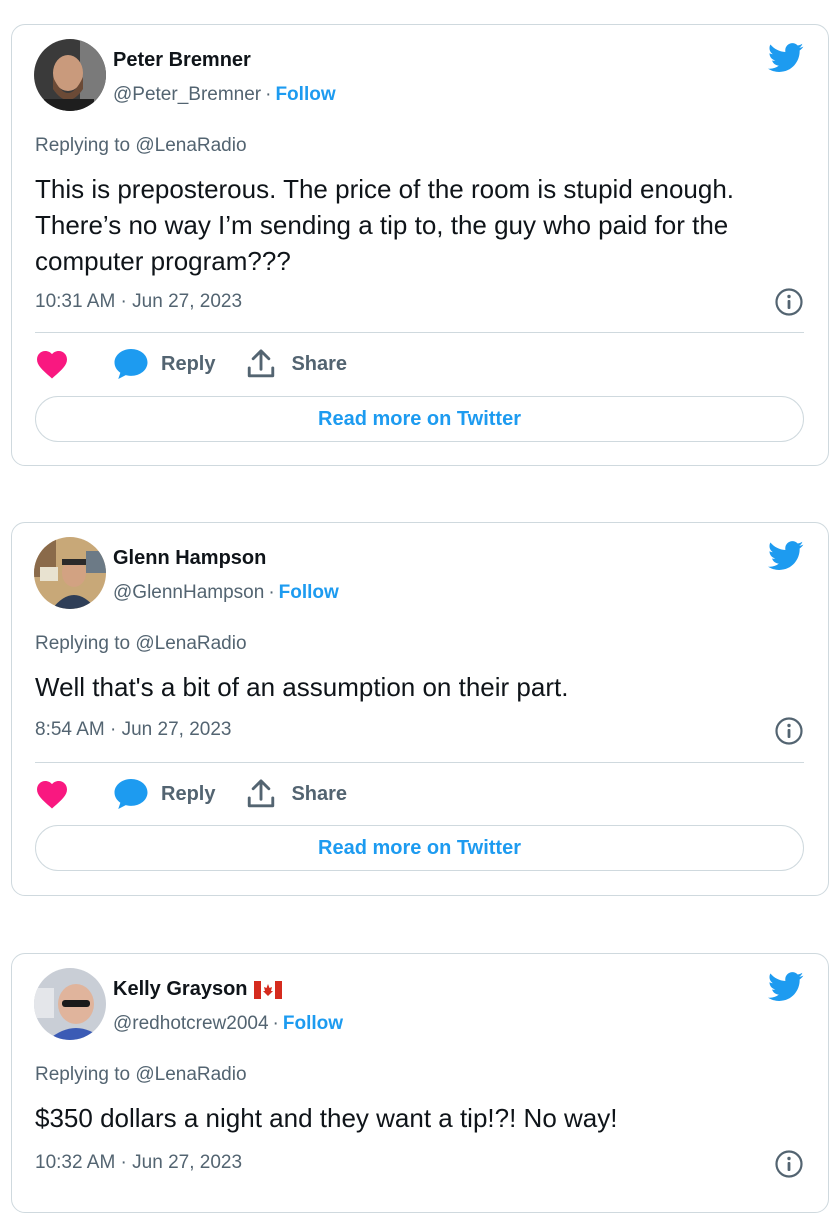 Image resolution: width=833 pixels, height=1213 pixels. I want to click on canada-flag-icon, so click(267, 989).